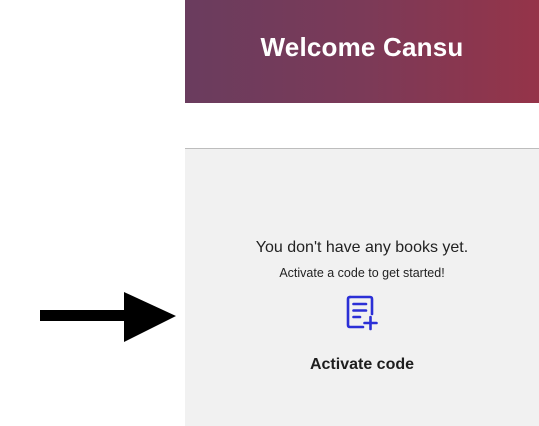 Image resolution: width=539 pixels, height=426 pixels. What do you see at coordinates (362, 273) in the screenshot?
I see `empty-state-hint: Activate a code to get started!` at bounding box center [362, 273].